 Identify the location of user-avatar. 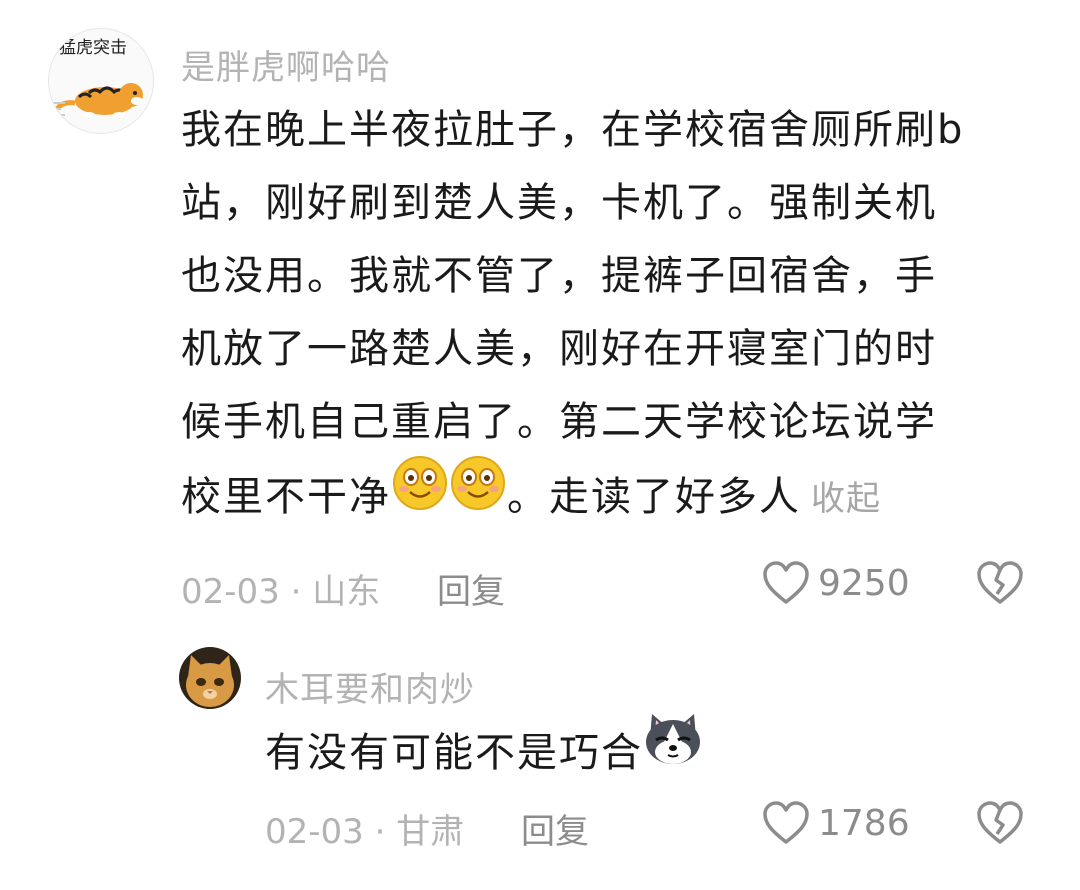
(210, 678).